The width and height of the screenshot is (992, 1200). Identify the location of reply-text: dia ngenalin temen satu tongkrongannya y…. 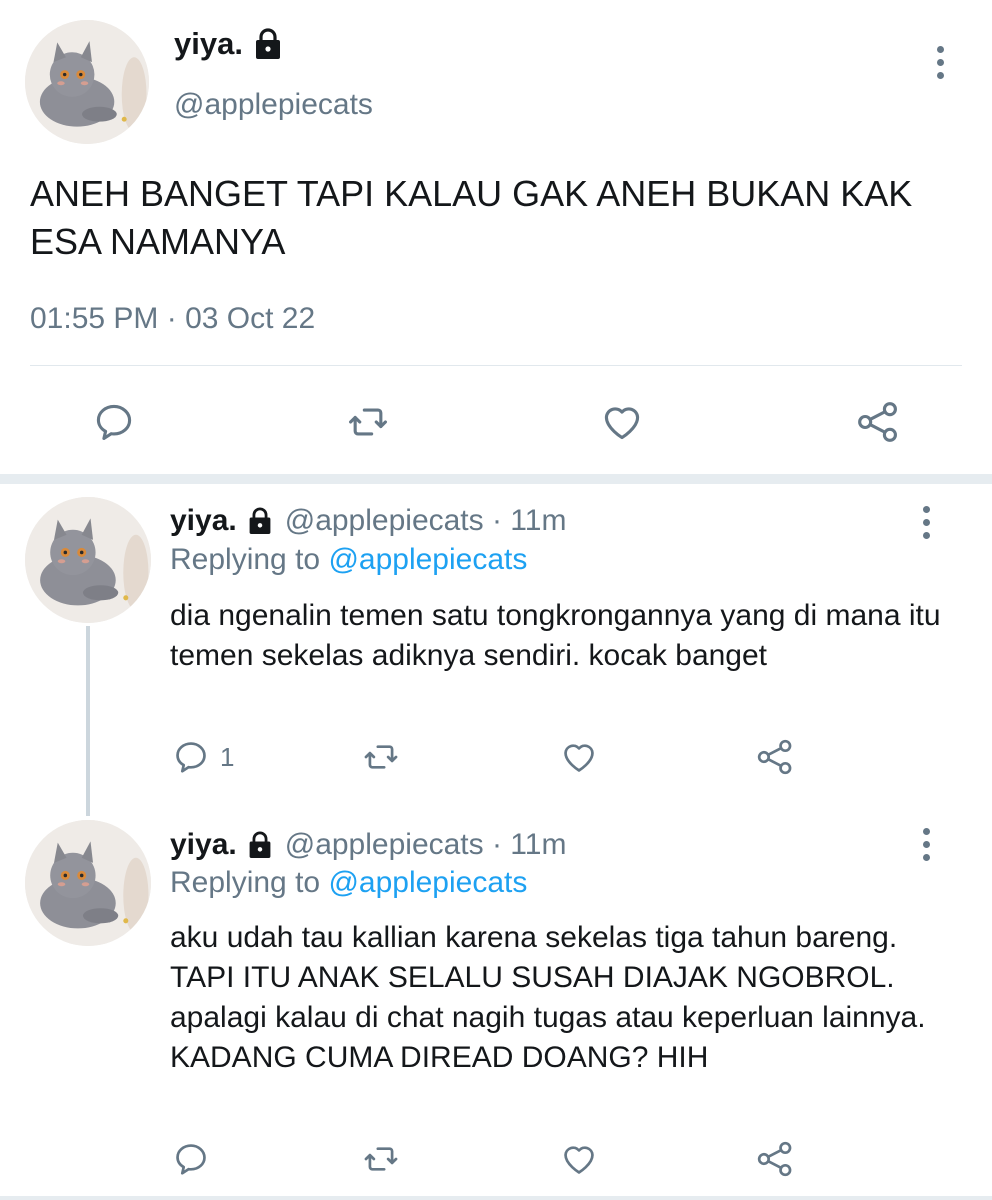
(555, 635).